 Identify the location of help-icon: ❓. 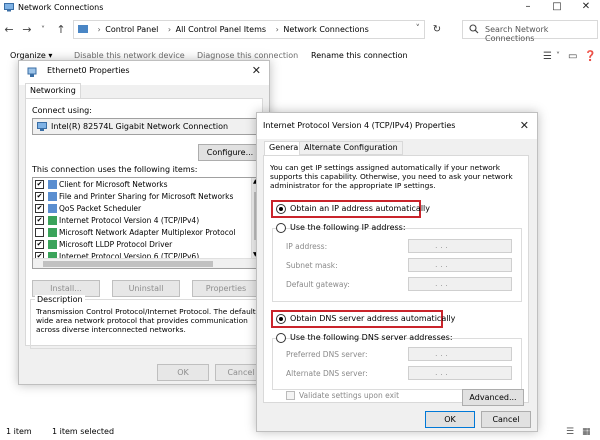
(590, 56).